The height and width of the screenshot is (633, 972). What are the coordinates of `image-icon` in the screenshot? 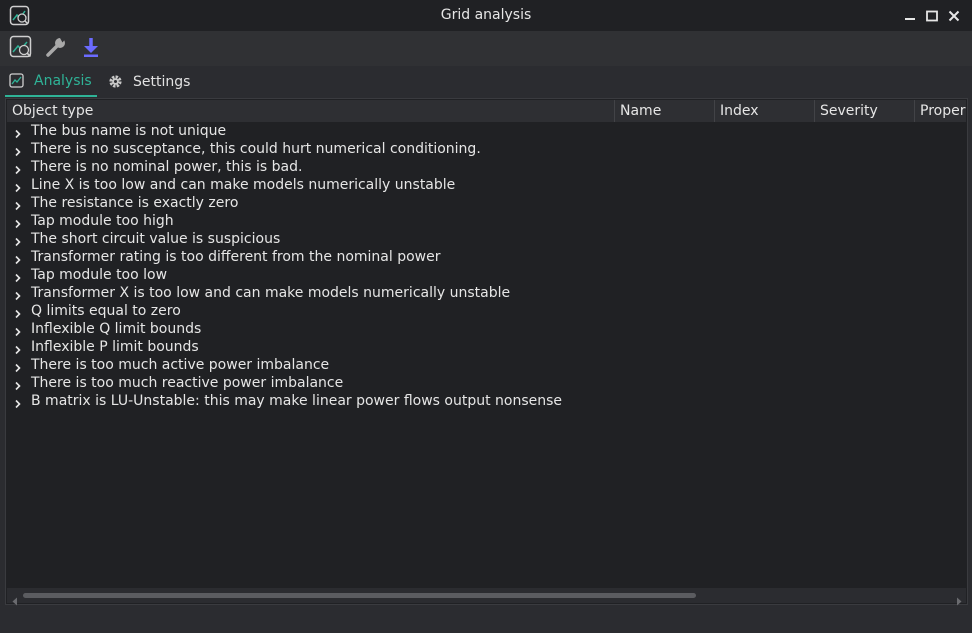 It's located at (16, 80).